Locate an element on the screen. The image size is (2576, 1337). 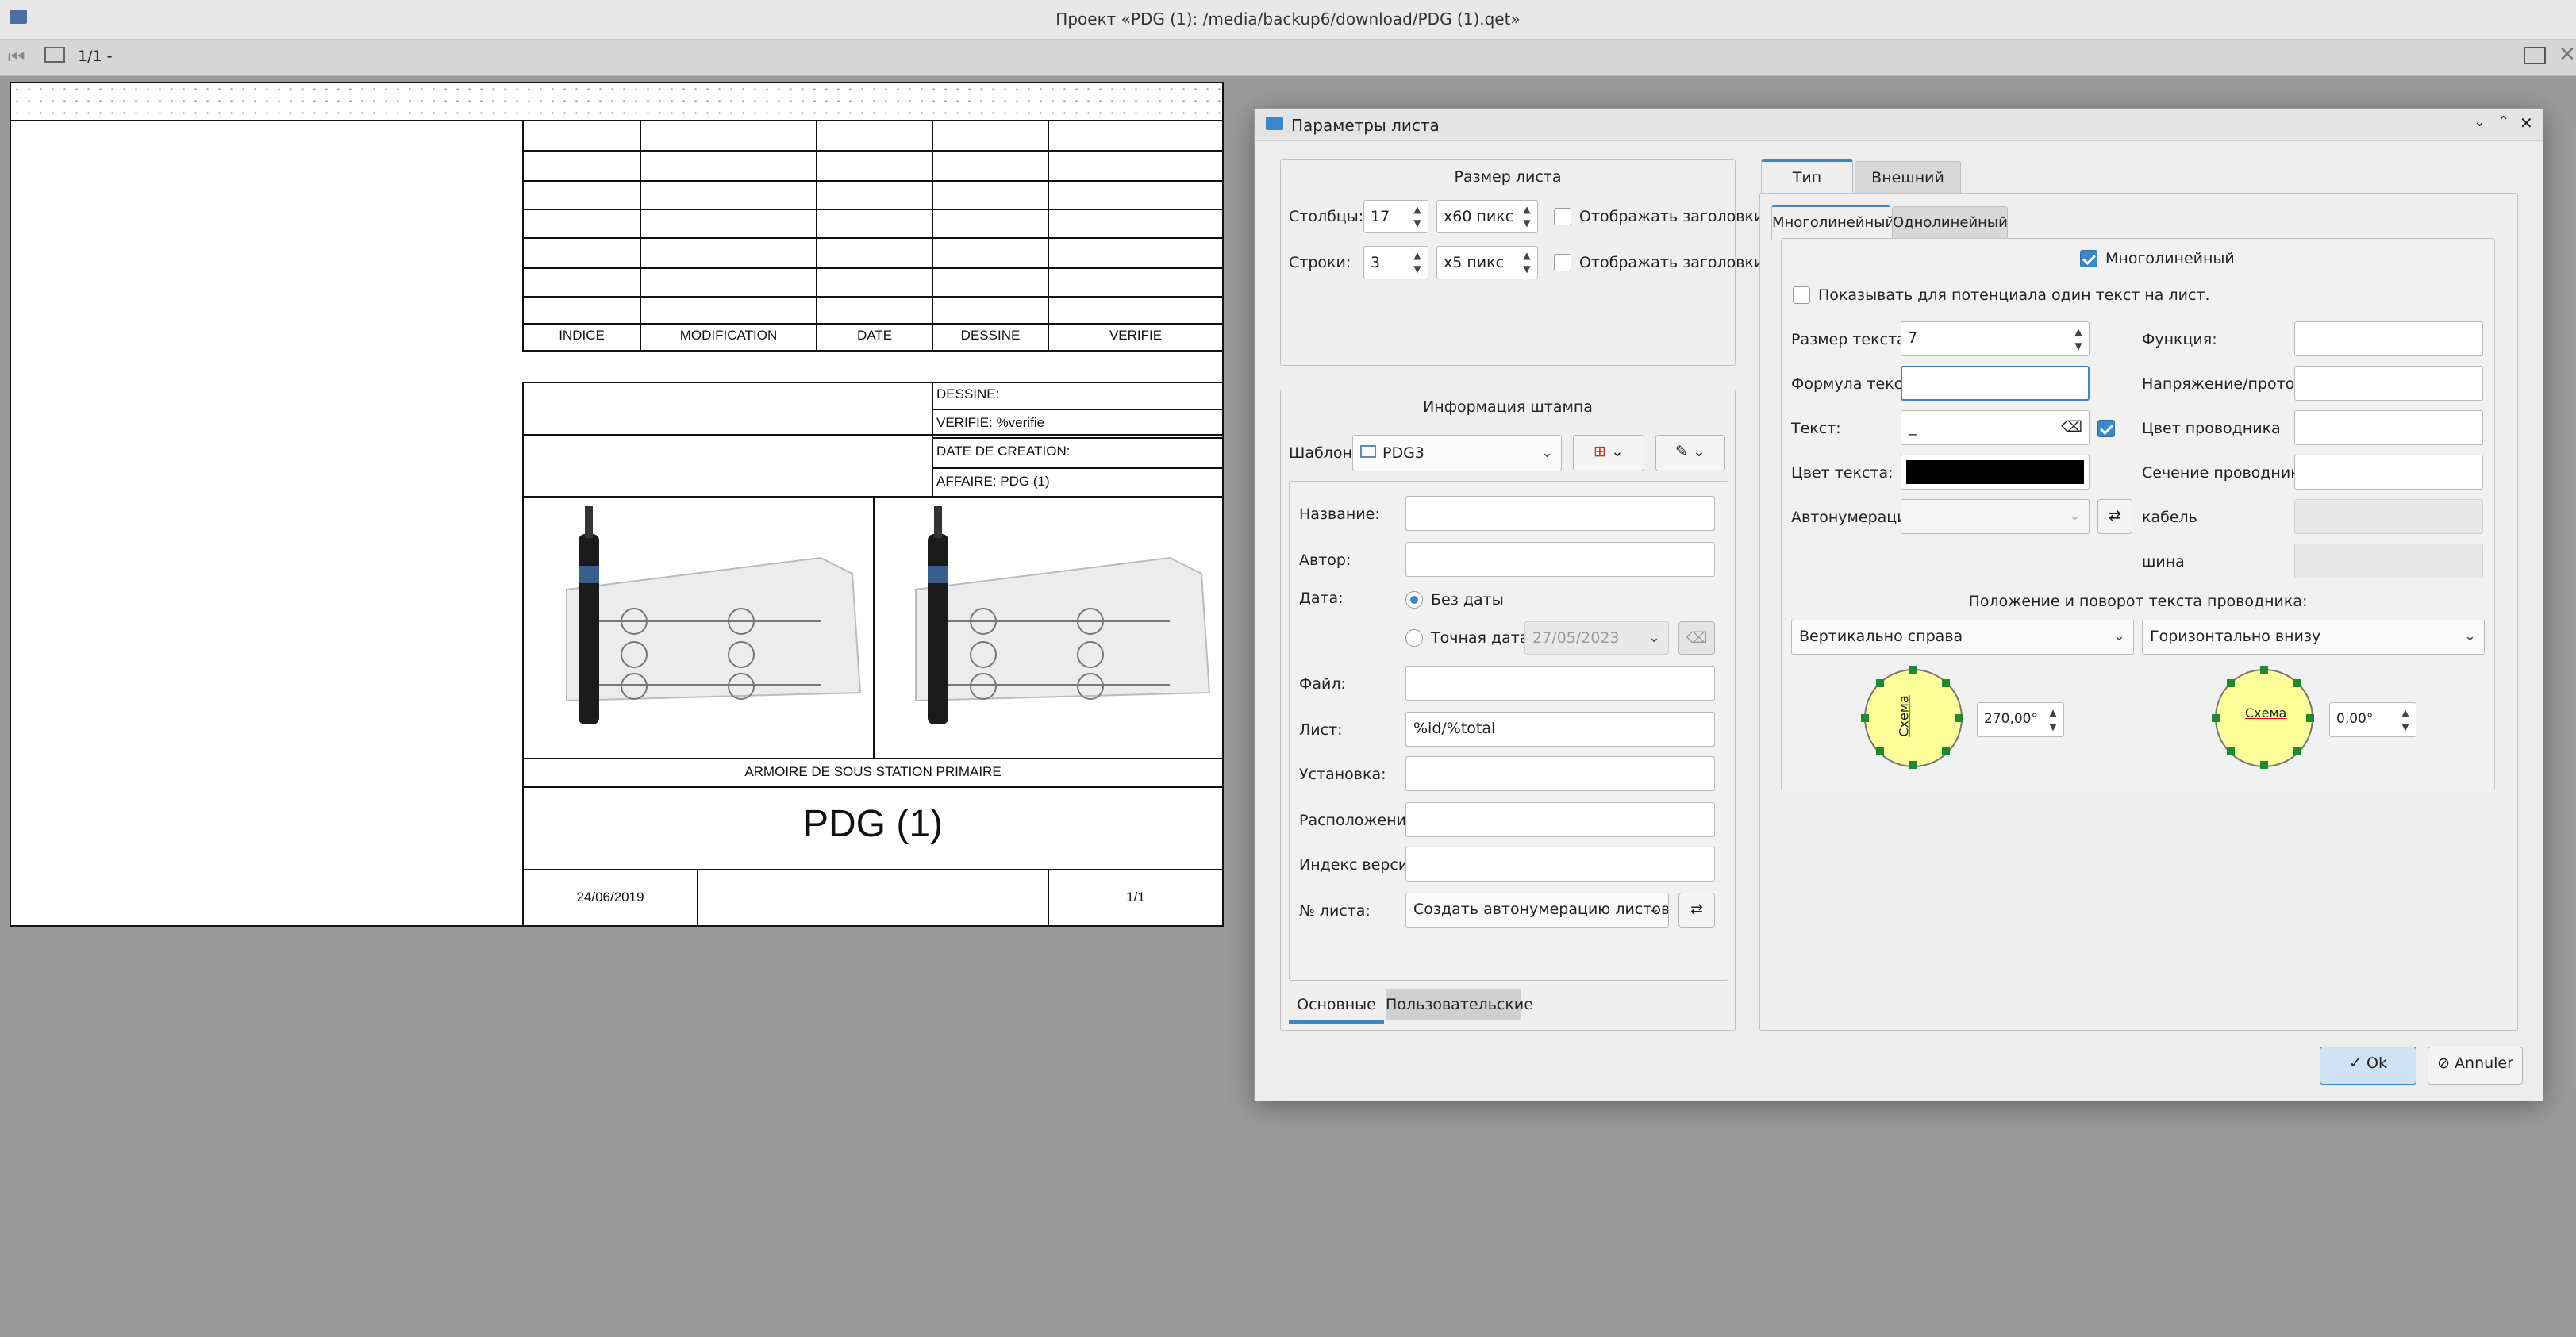
rows-label: Строки: is located at coordinates (1320, 262).